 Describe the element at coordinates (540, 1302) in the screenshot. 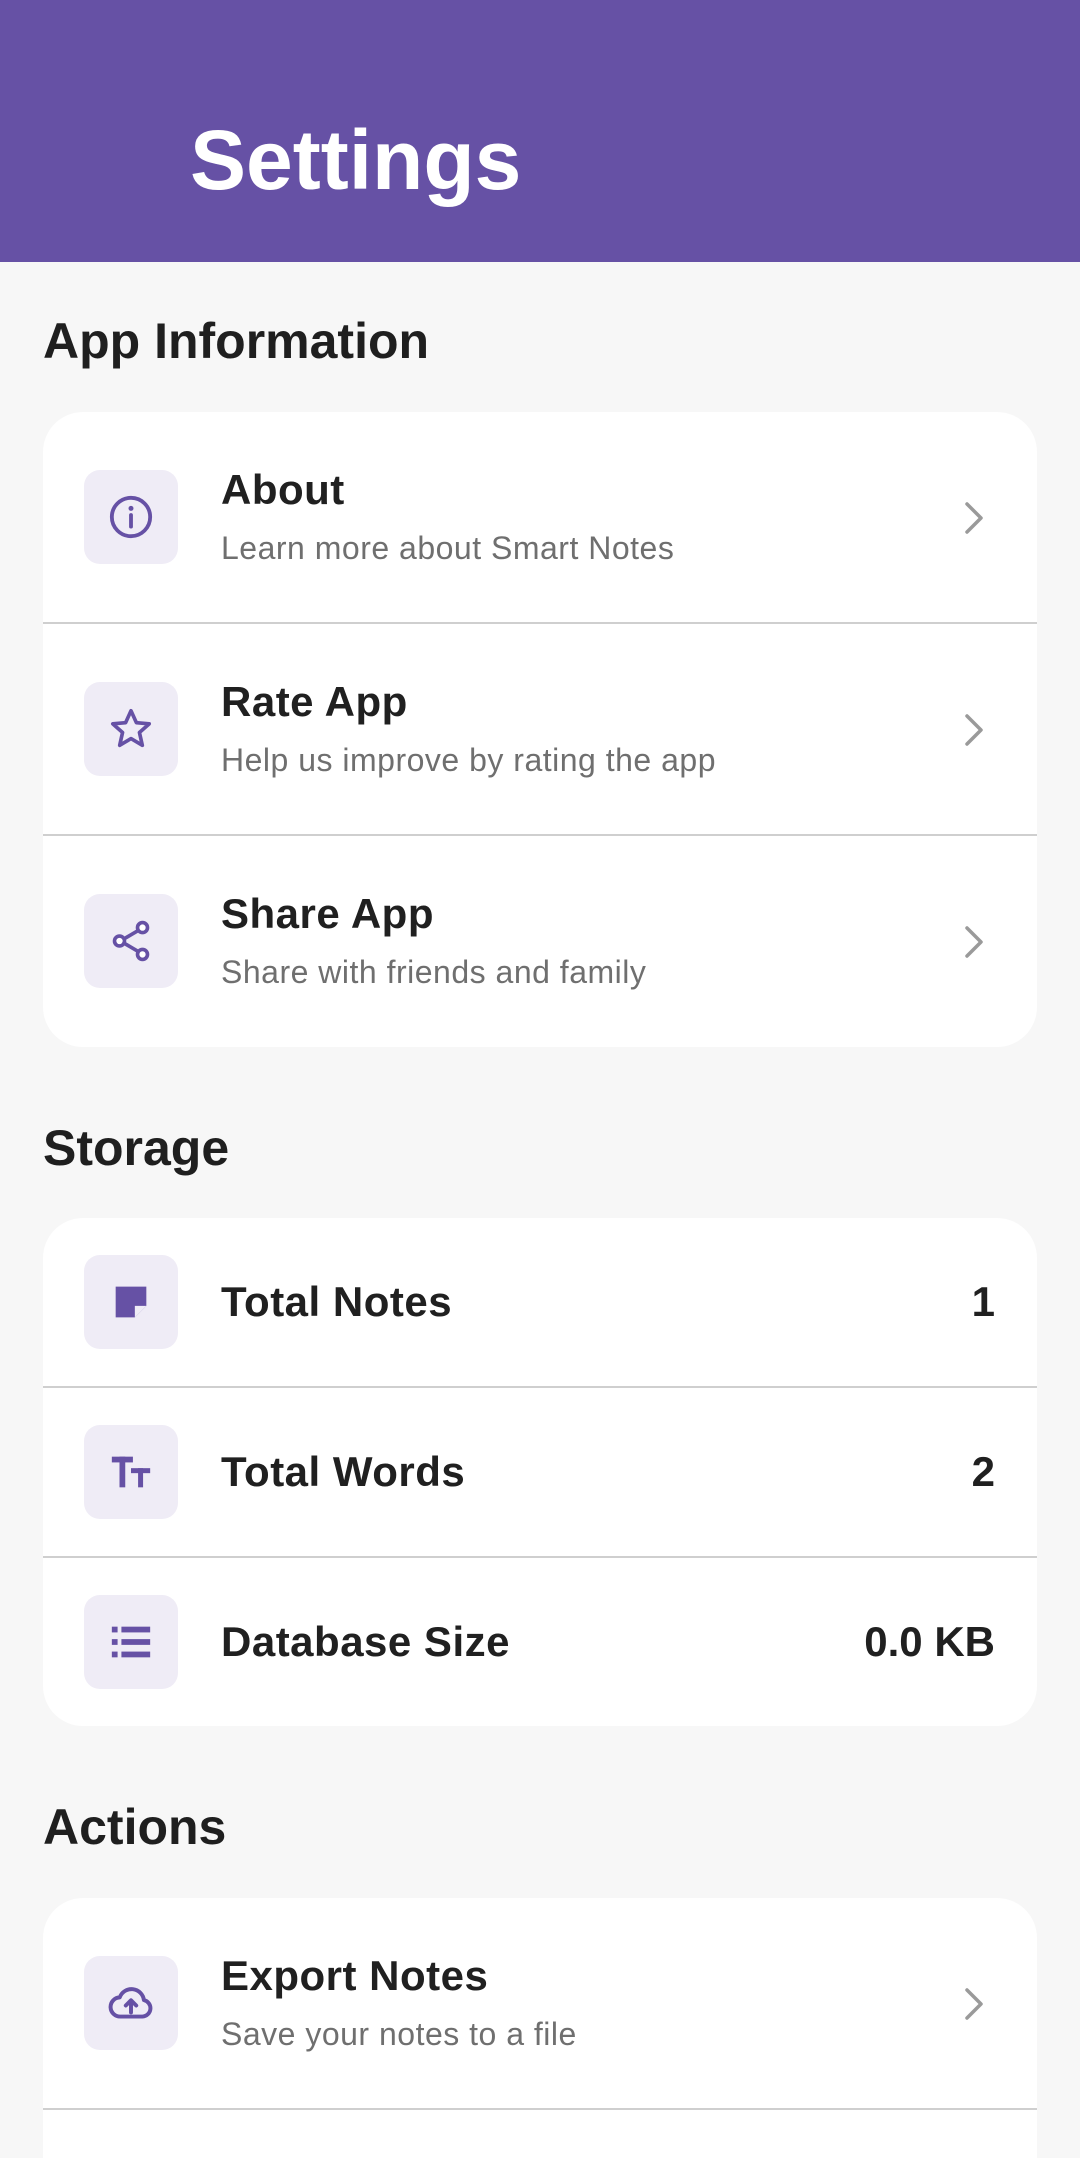

I see `storage-item-total-notes: Total Notes 1` at that location.